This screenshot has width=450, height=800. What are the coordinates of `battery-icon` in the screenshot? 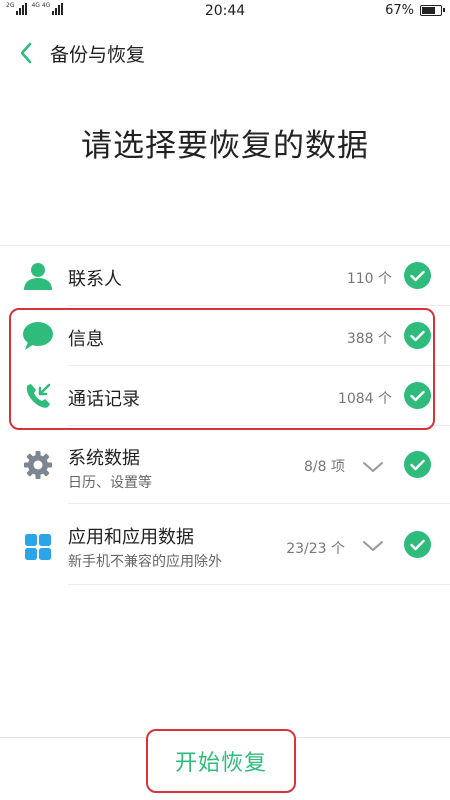 It's located at (432, 10).